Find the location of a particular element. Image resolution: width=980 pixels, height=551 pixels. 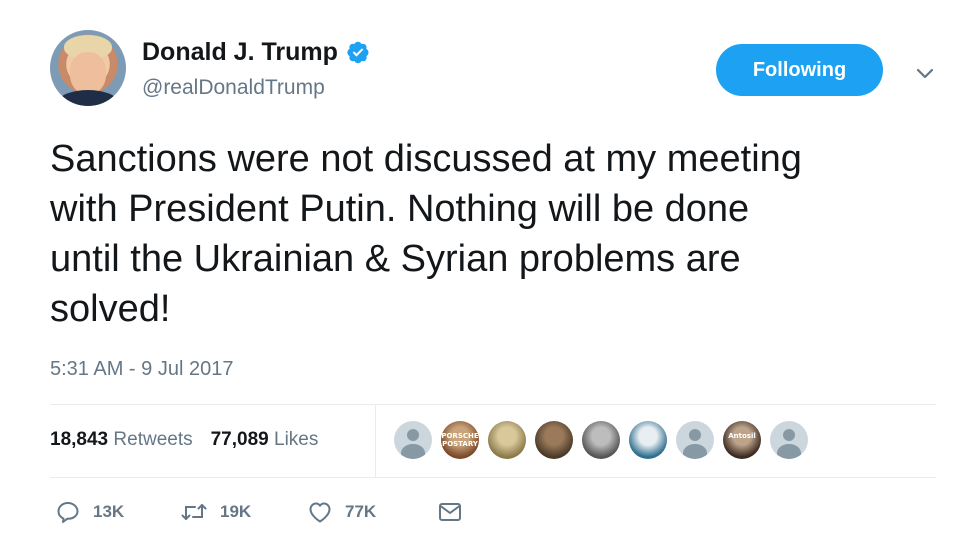

likes-count: 77,089 is located at coordinates (239, 439).